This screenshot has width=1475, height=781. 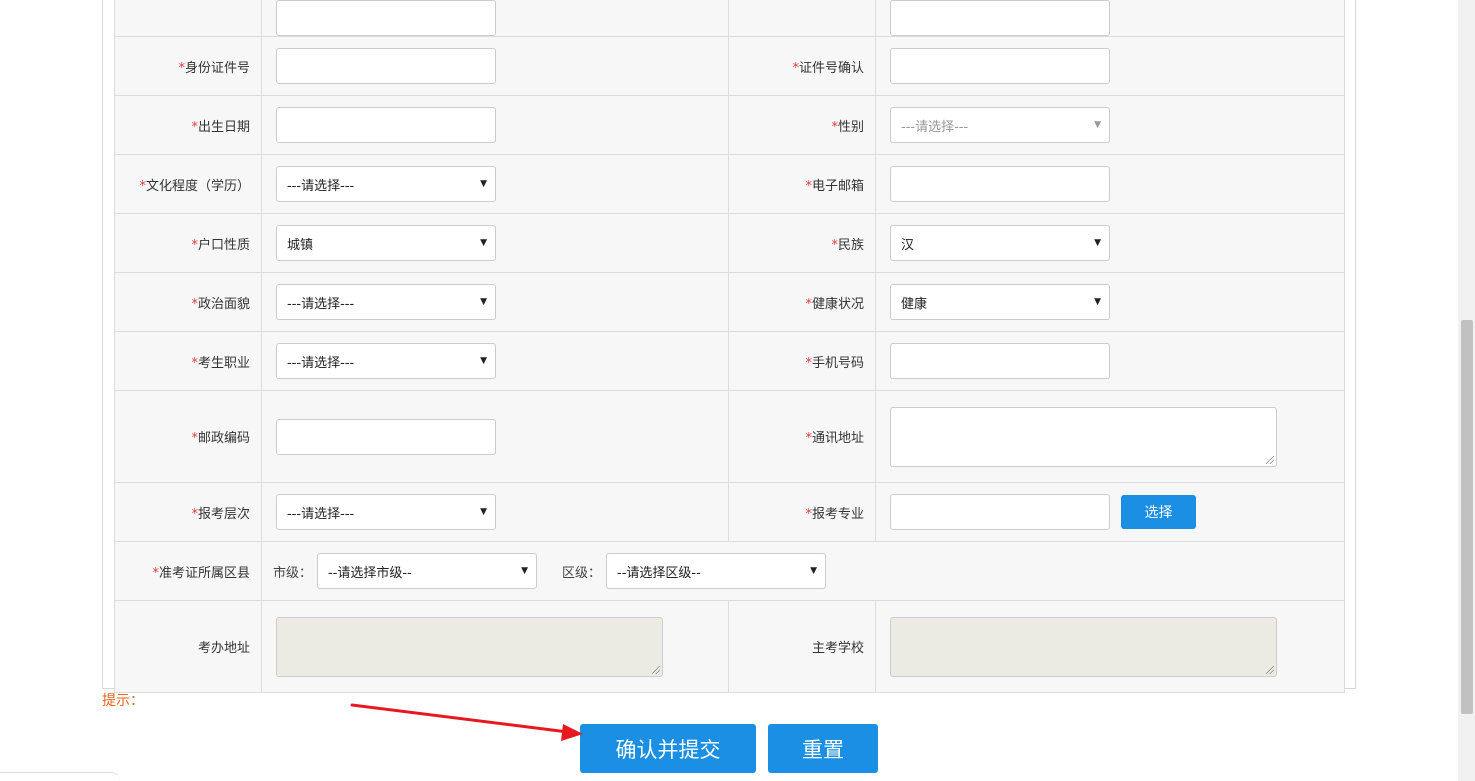 I want to click on form-row: *邮政编码 *通讯地址, so click(x=729, y=436).